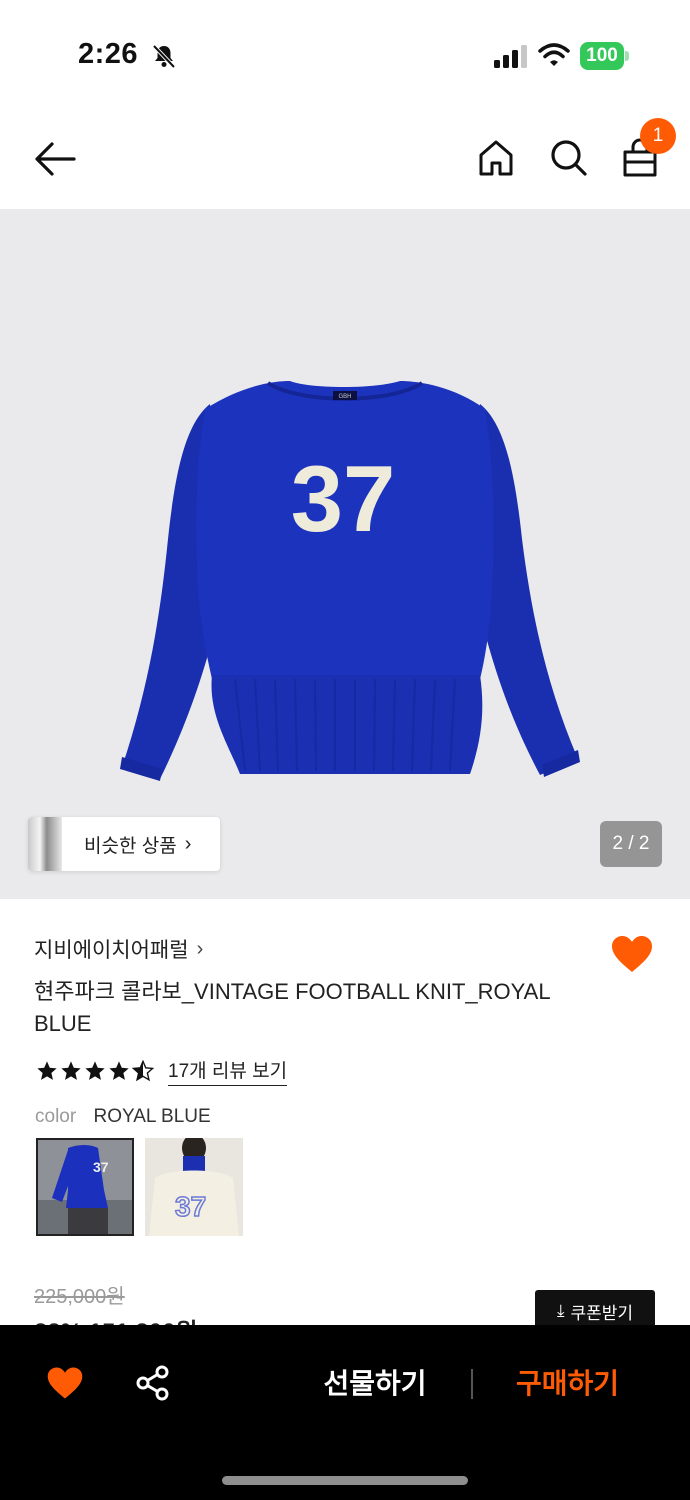 The height and width of the screenshot is (1500, 690). What do you see at coordinates (228, 1071) in the screenshot?
I see `review-link: 17개 리뷰 보기` at bounding box center [228, 1071].